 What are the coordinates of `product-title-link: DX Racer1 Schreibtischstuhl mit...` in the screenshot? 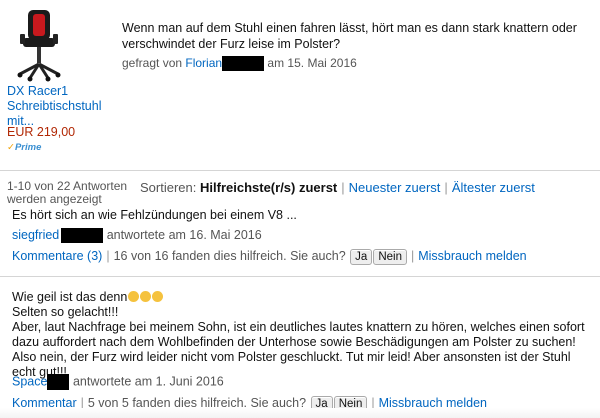 It's located at (63, 106).